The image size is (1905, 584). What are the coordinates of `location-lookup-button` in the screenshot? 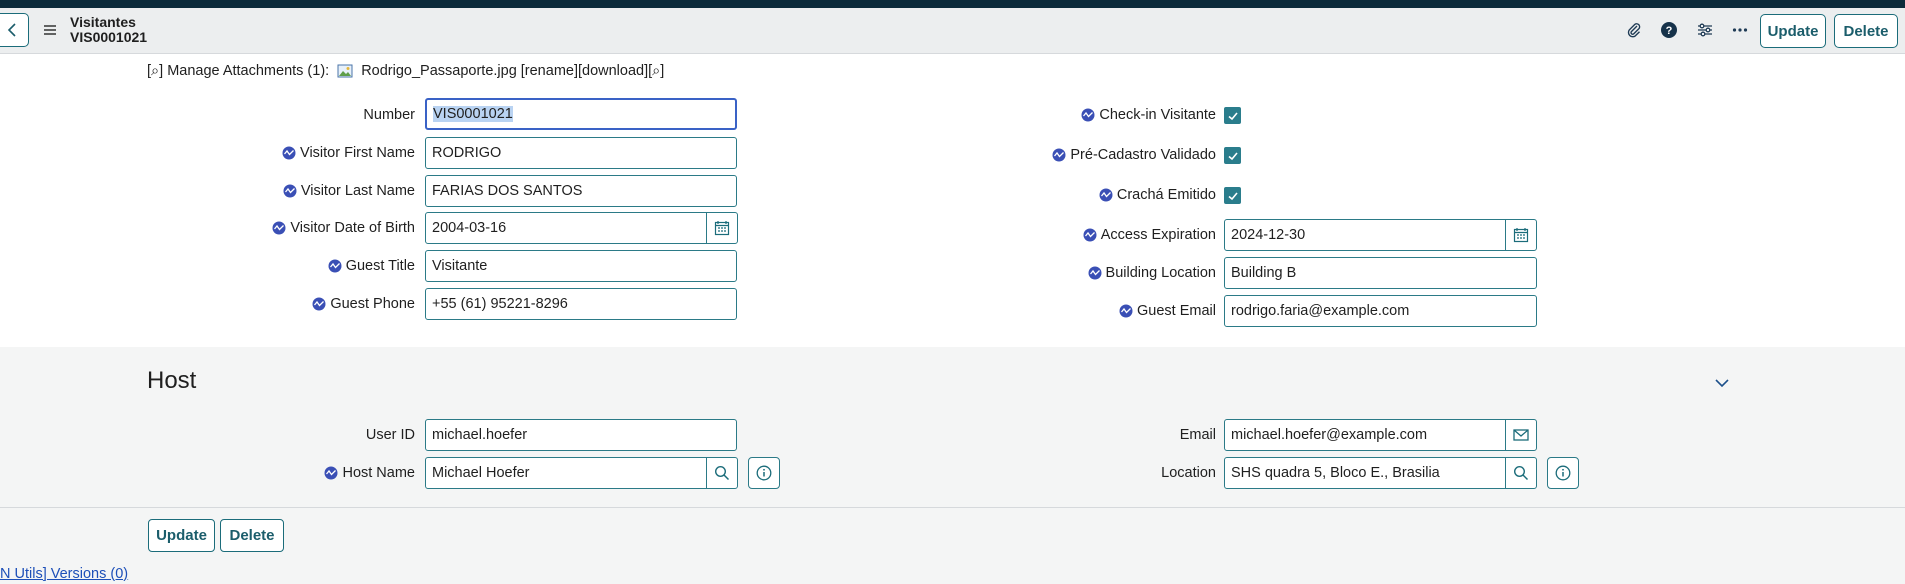 It's located at (1521, 473).